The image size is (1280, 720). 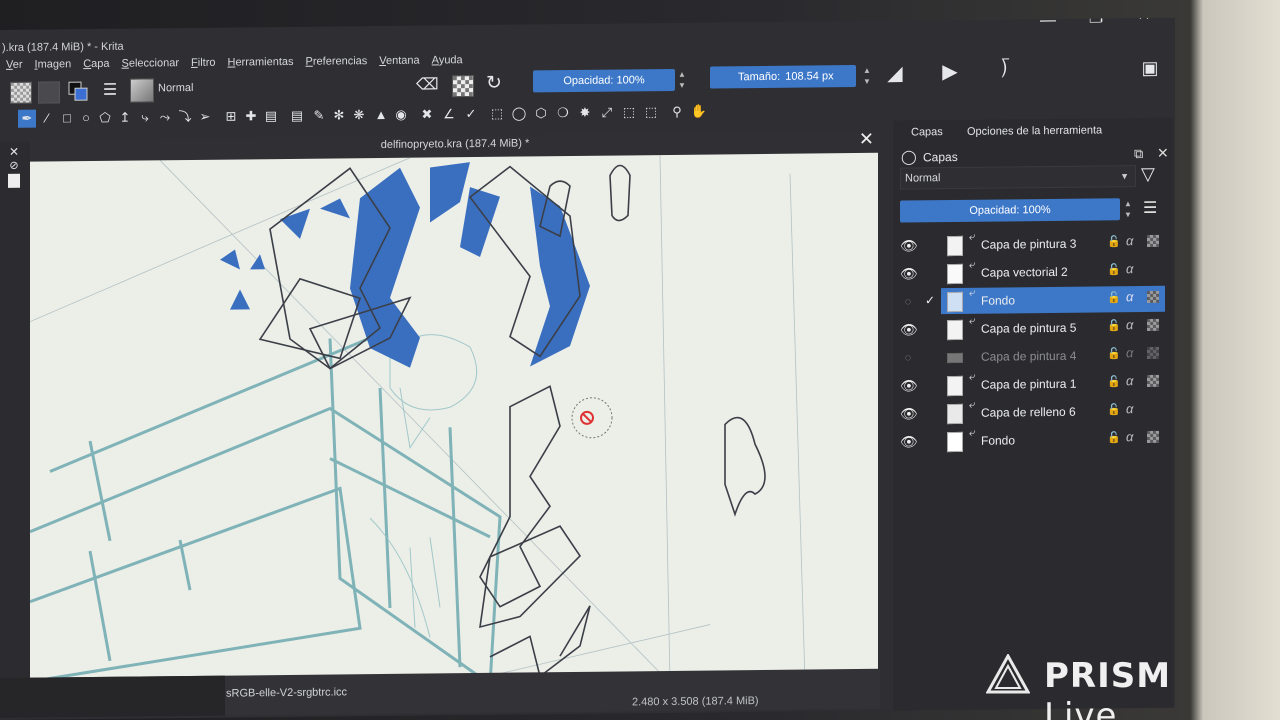 What do you see at coordinates (251, 116) in the screenshot?
I see `move-tool-icon: ✚` at bounding box center [251, 116].